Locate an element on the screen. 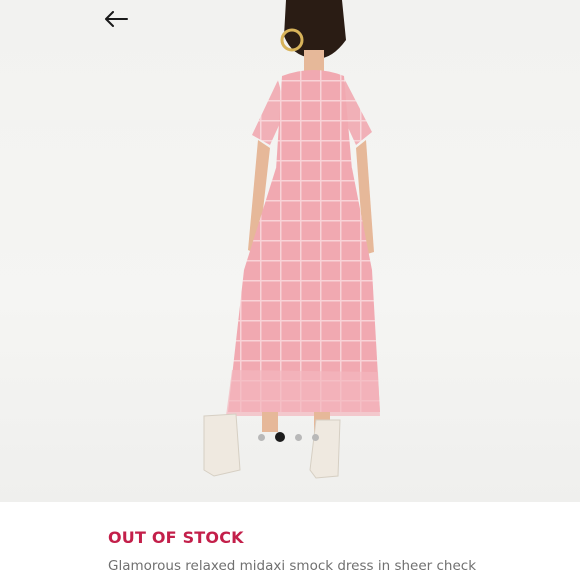 This screenshot has width=580, height=580. back-arrow-icon is located at coordinates (116, 19).